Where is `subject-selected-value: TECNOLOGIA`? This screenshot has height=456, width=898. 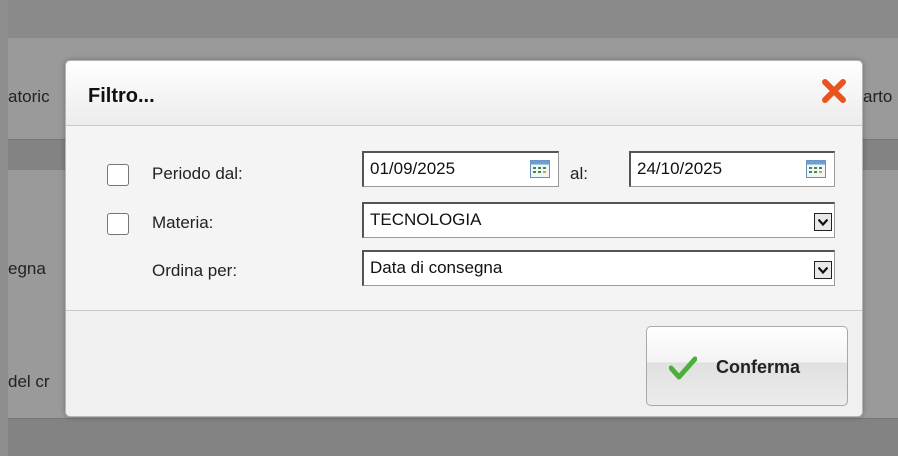
subject-selected-value: TECNOLOGIA is located at coordinates (426, 219).